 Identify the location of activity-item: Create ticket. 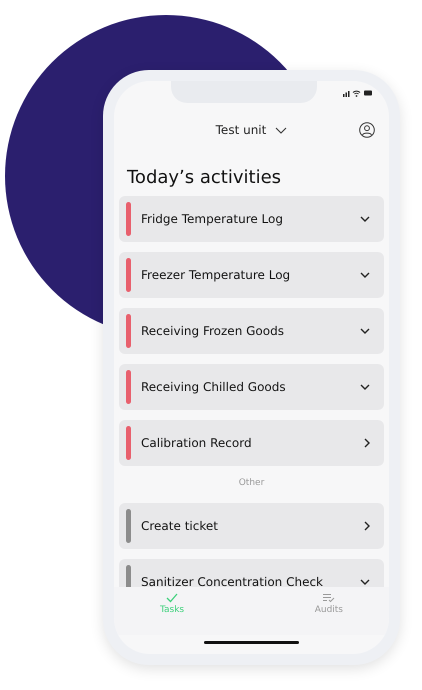
(251, 526).